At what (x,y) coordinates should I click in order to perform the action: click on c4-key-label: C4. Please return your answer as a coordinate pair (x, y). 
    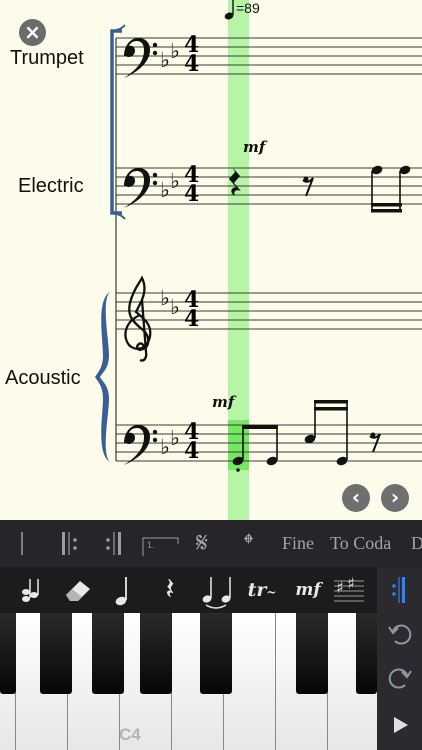
    Looking at the image, I should click on (130, 734).